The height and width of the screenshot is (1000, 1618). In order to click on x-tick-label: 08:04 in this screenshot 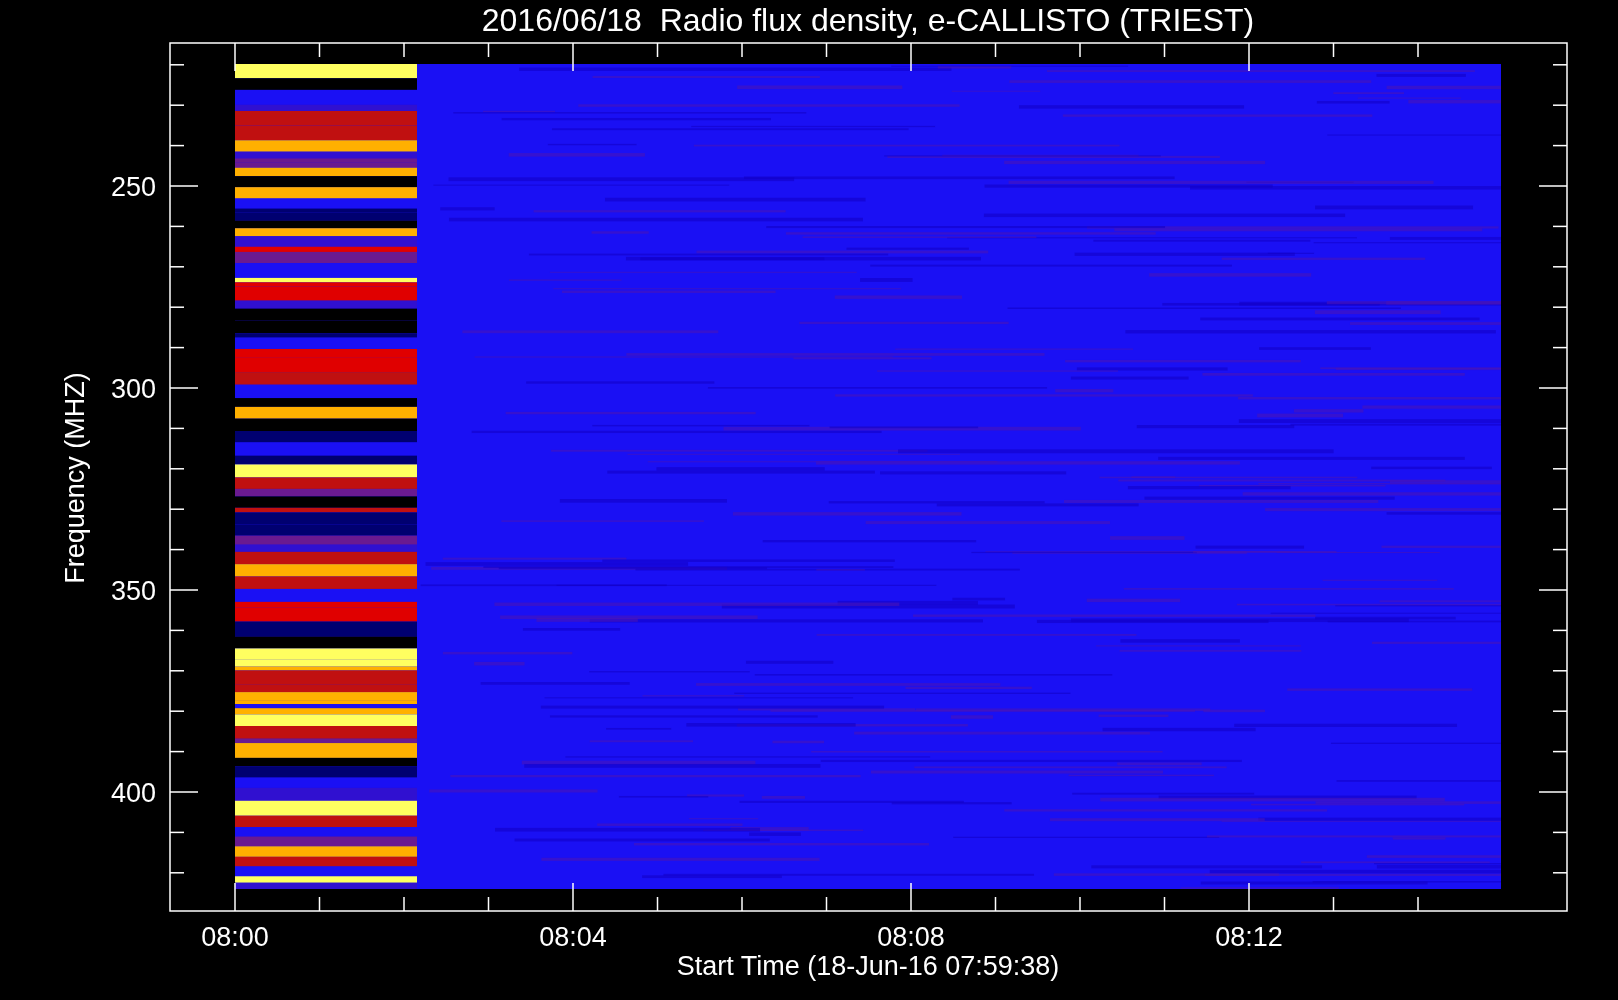, I will do `click(573, 937)`.